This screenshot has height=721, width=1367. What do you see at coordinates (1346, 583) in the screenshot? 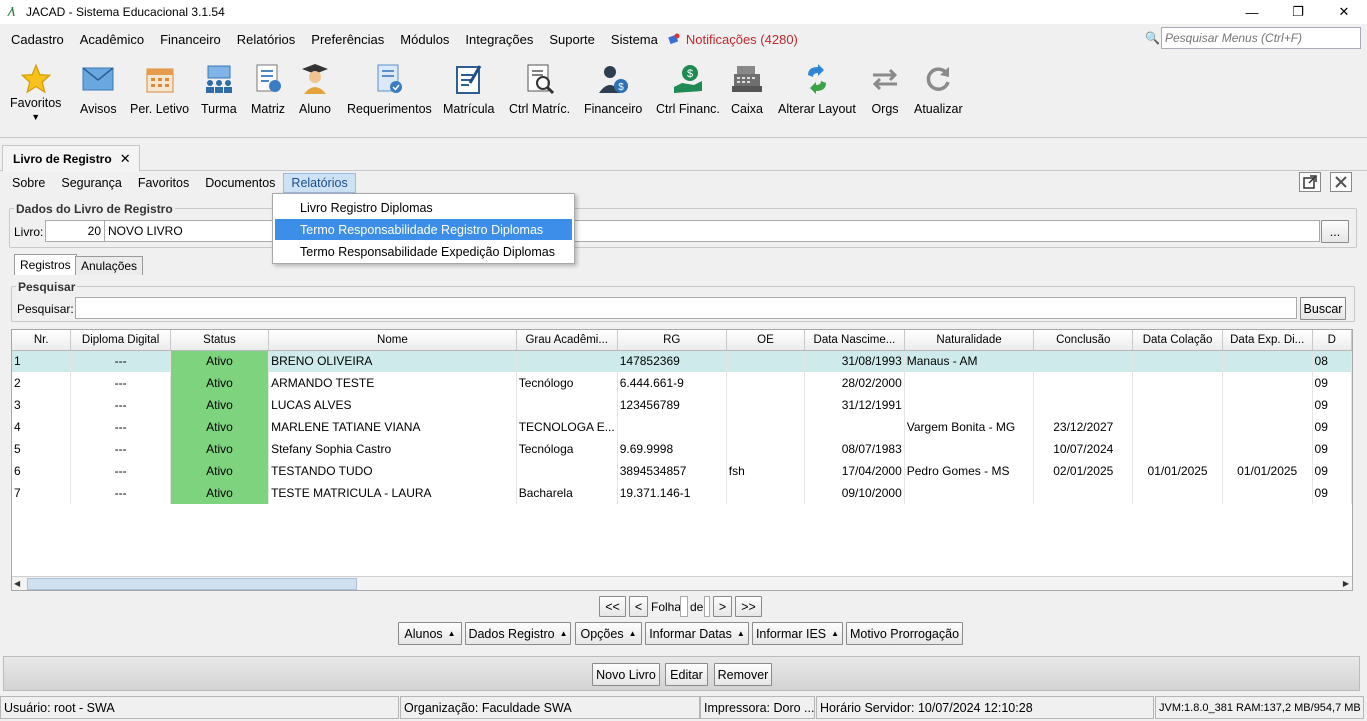
I see `scroll-right-icon: ▶` at bounding box center [1346, 583].